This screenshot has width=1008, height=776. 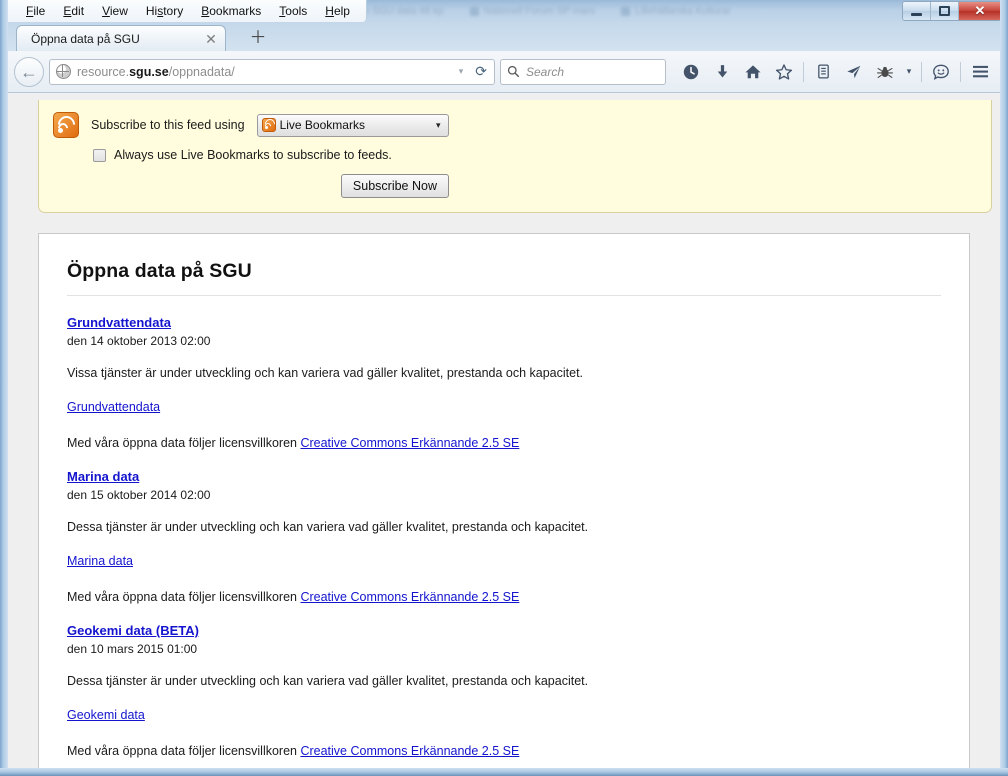 I want to click on url-suffix: /oppnadata/, so click(x=201, y=71).